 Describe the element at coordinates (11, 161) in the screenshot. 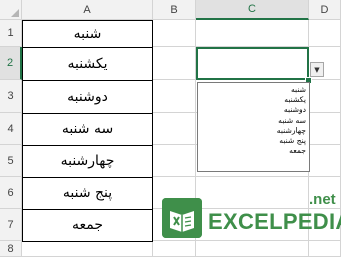

I see `row-header-5: 5` at that location.